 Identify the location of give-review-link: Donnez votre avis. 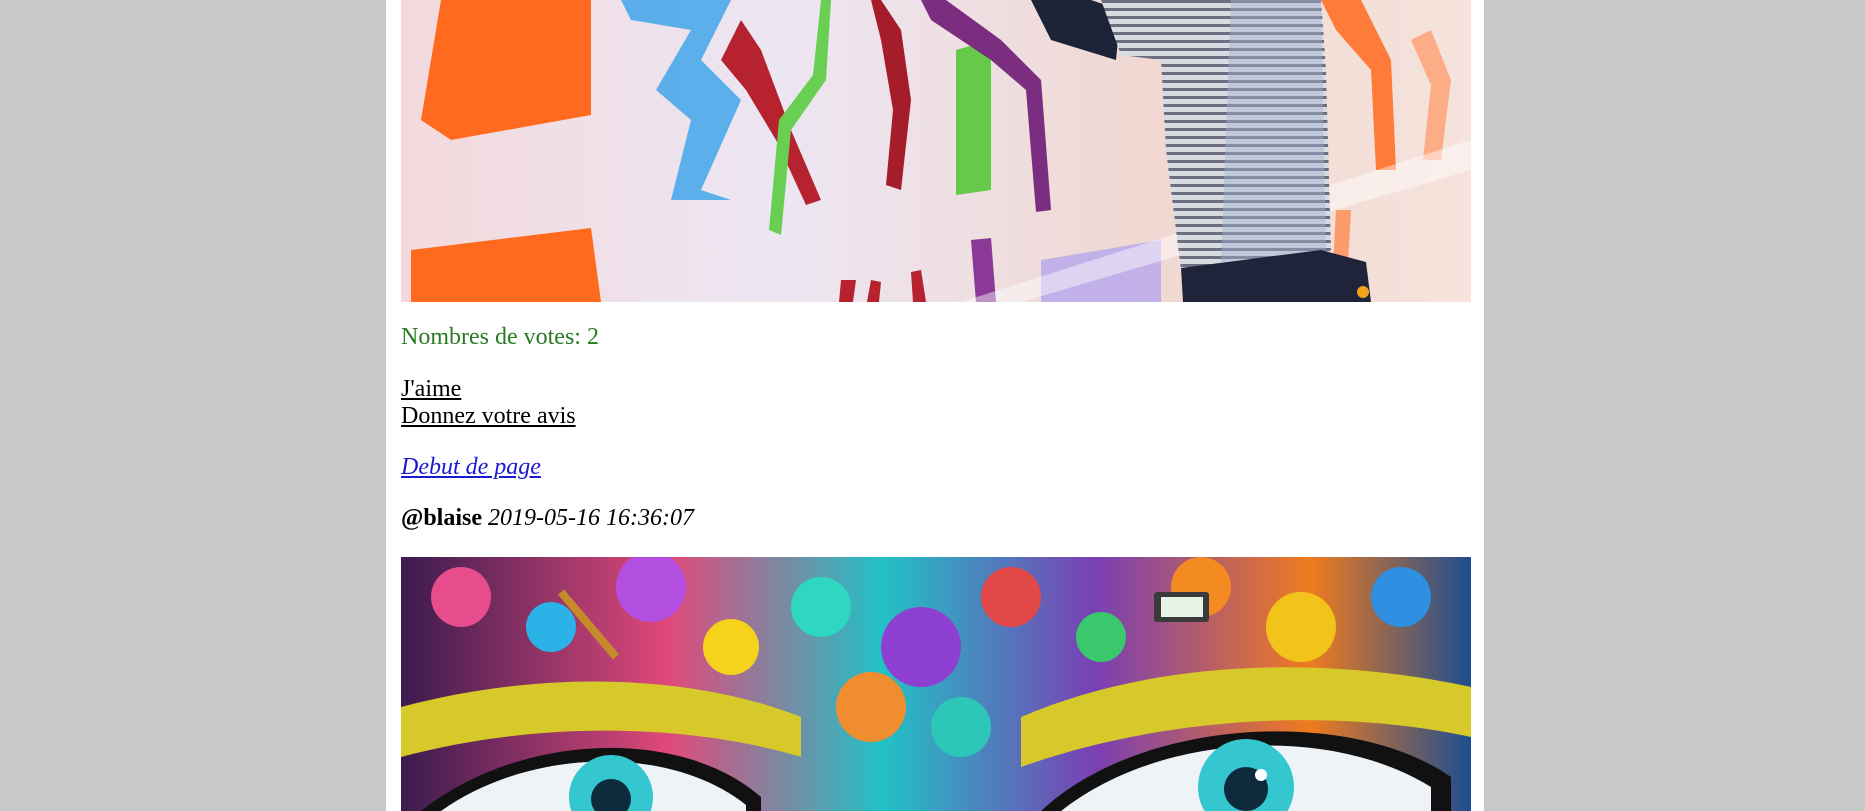
(488, 416).